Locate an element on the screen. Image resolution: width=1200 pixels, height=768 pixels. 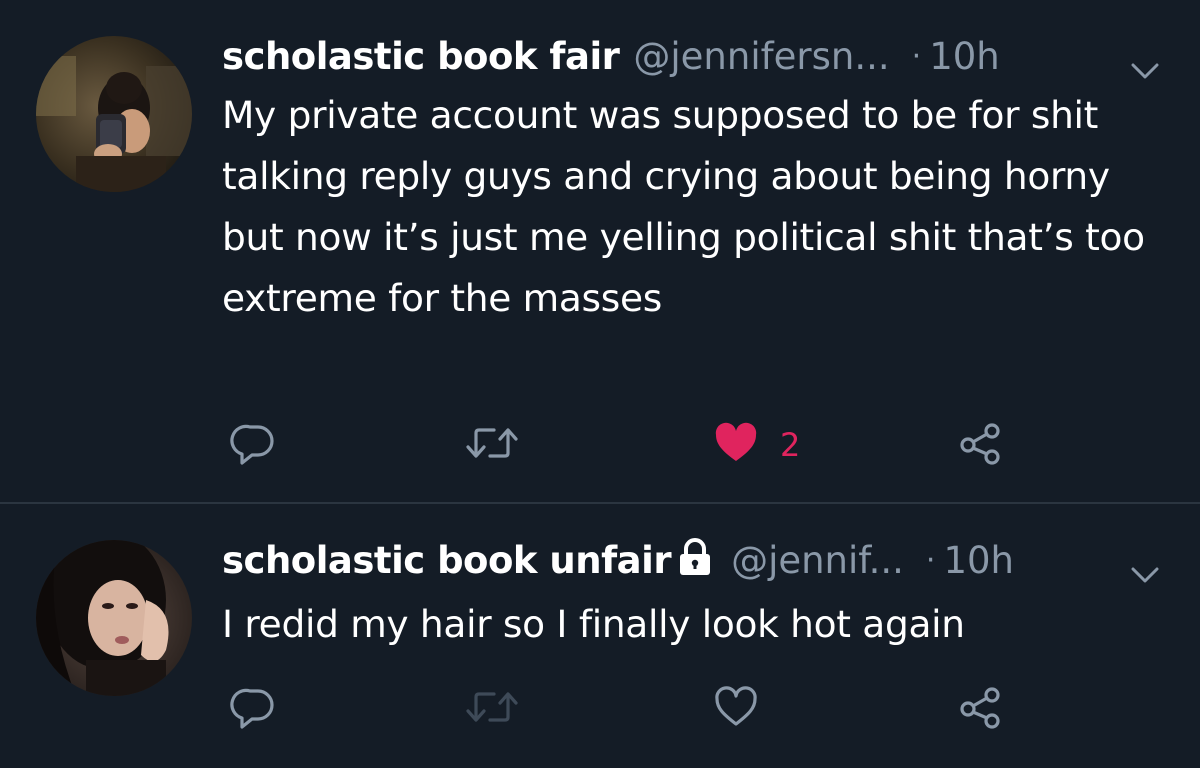
display-name: scholastic book unfair is located at coordinates (447, 561).